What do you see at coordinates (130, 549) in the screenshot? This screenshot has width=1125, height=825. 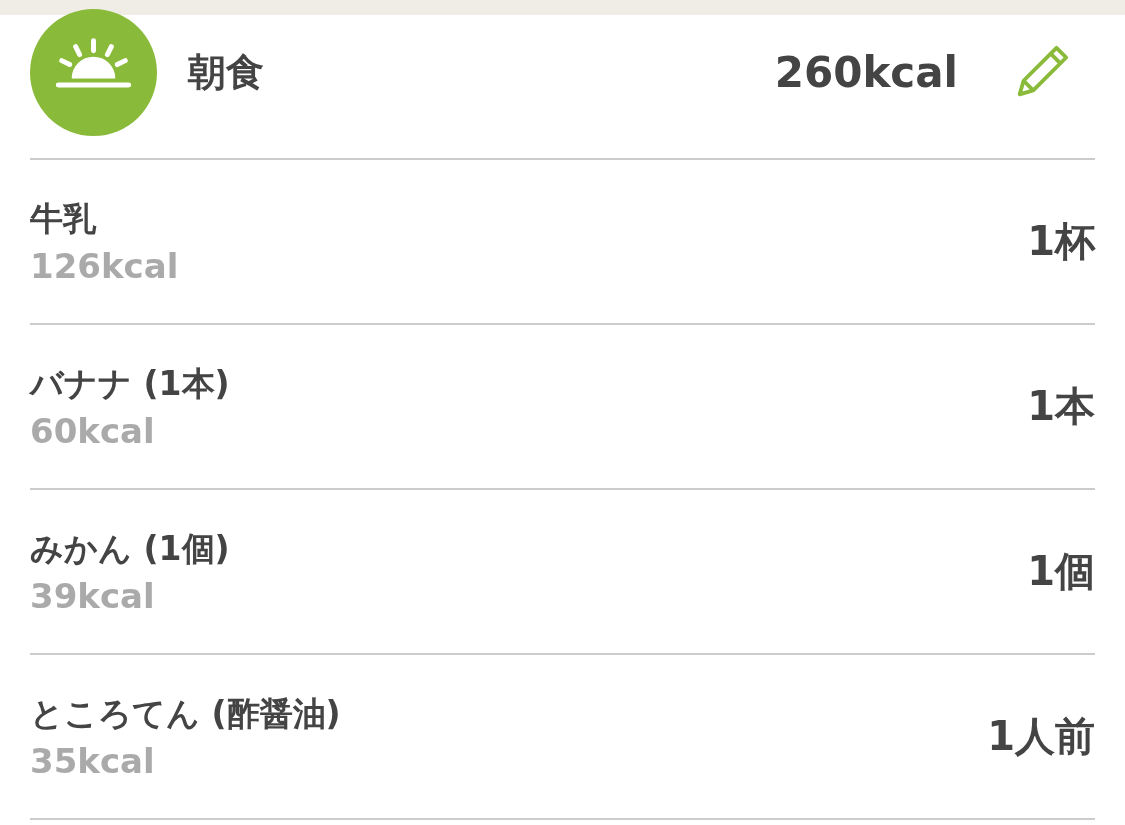 I see `food-name: みかん (1個)` at bounding box center [130, 549].